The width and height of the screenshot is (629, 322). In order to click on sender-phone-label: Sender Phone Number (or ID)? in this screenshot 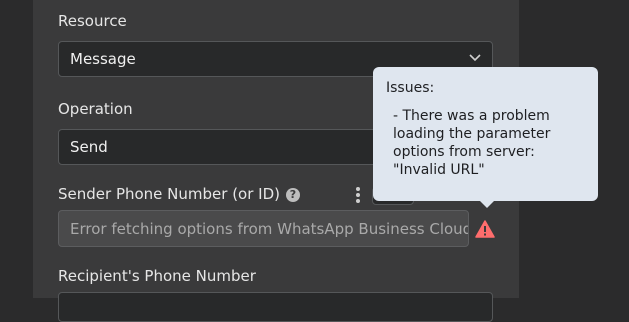, I will do `click(179, 194)`.